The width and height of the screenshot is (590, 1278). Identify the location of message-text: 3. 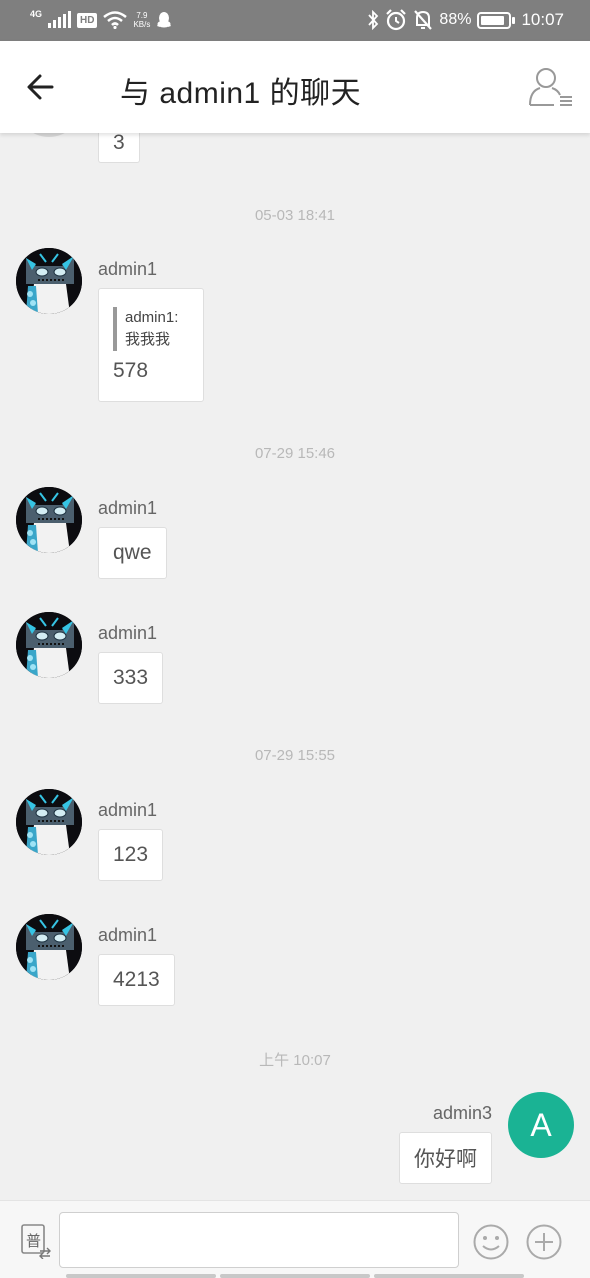
(119, 143).